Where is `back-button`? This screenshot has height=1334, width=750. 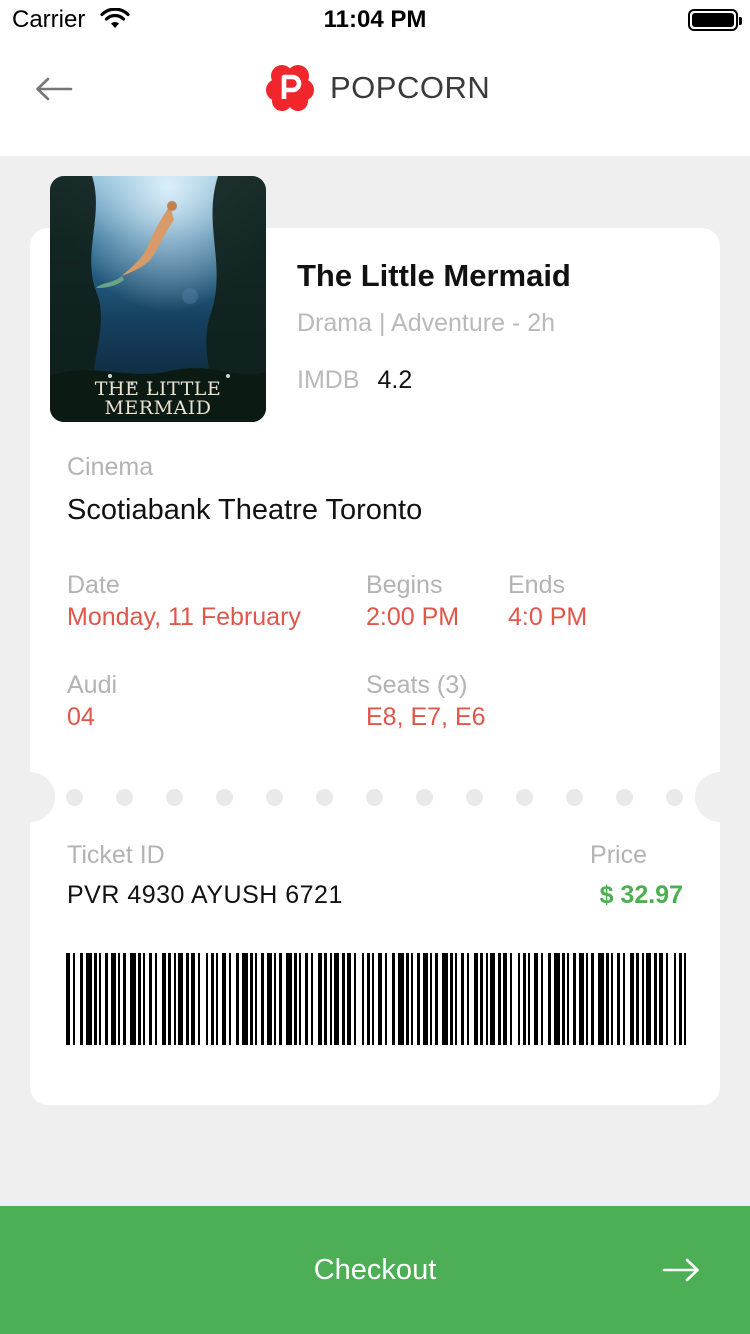 back-button is located at coordinates (54, 89).